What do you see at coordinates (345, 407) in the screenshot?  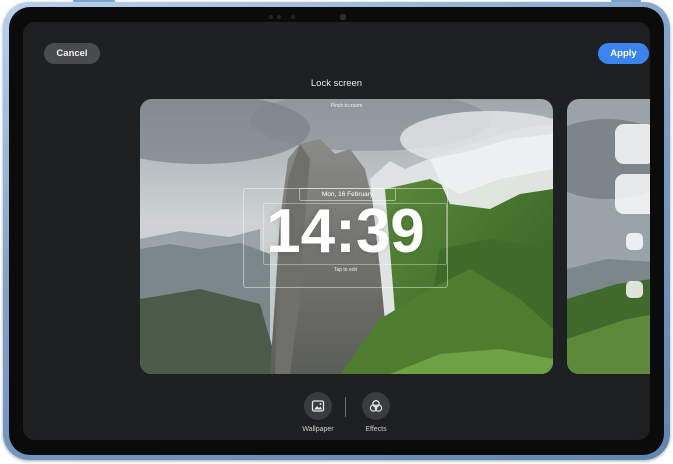 I see `toolbar-divider` at bounding box center [345, 407].